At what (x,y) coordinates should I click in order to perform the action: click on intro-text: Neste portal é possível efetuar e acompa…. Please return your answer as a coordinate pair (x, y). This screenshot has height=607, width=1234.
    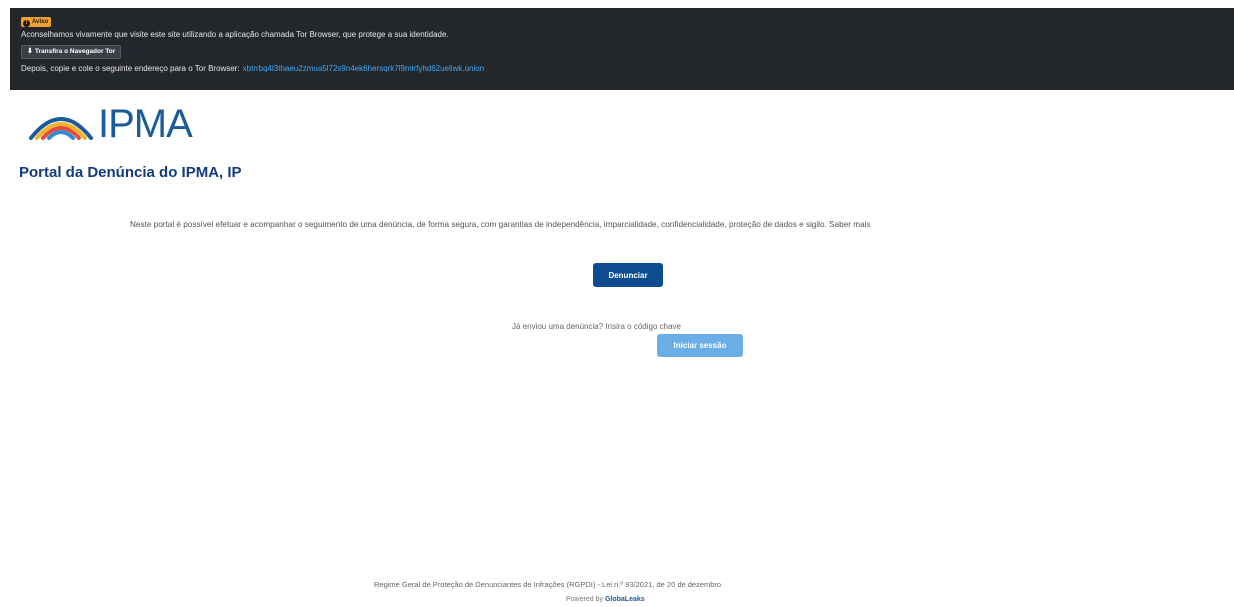
    Looking at the image, I should click on (617, 224).